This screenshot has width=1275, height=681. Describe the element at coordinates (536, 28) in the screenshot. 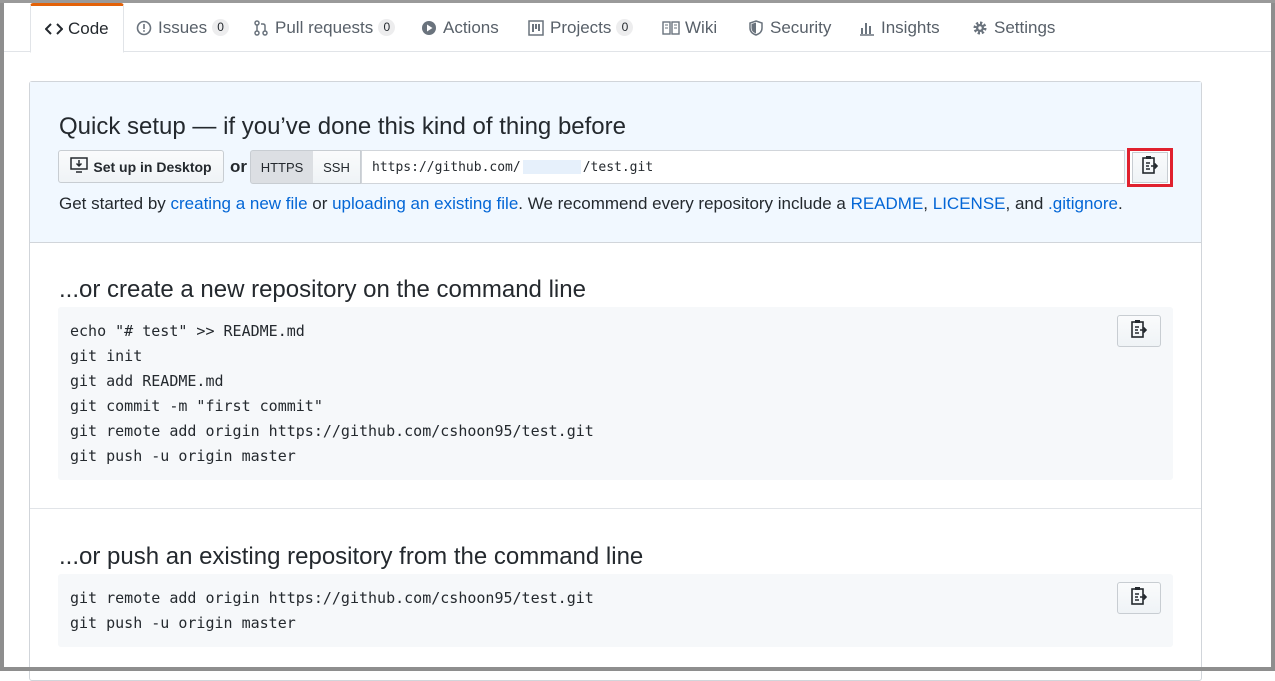

I see `project-icon` at that location.